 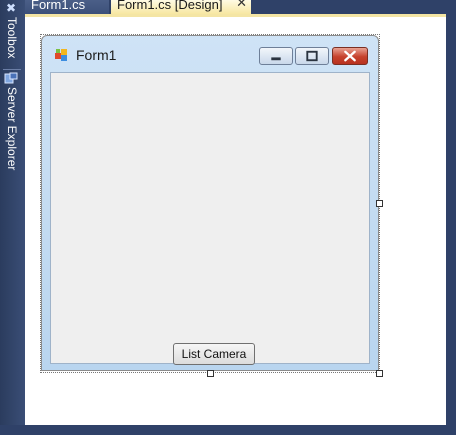 What do you see at coordinates (210, 373) in the screenshot?
I see `resize-handle-bottom` at bounding box center [210, 373].